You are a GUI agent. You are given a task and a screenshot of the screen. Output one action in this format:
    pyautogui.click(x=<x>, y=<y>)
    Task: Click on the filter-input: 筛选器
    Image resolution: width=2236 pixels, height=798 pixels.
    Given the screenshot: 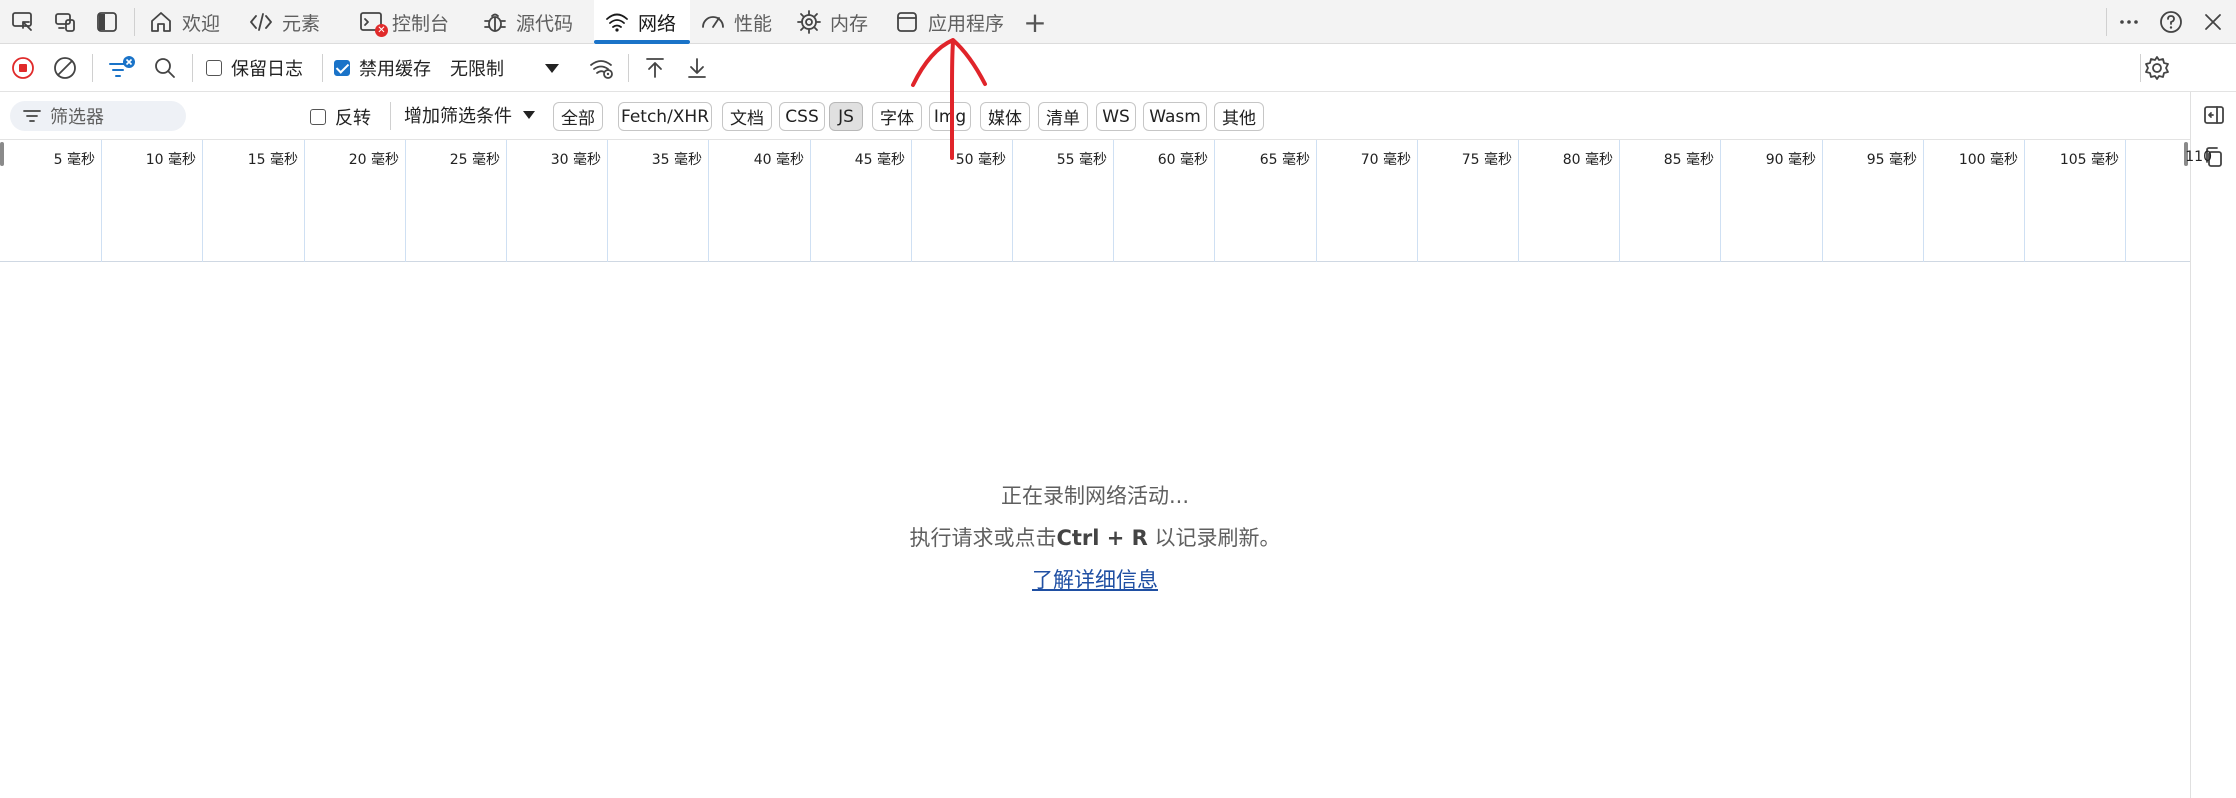 What is the action you would take?
    pyautogui.click(x=98, y=116)
    